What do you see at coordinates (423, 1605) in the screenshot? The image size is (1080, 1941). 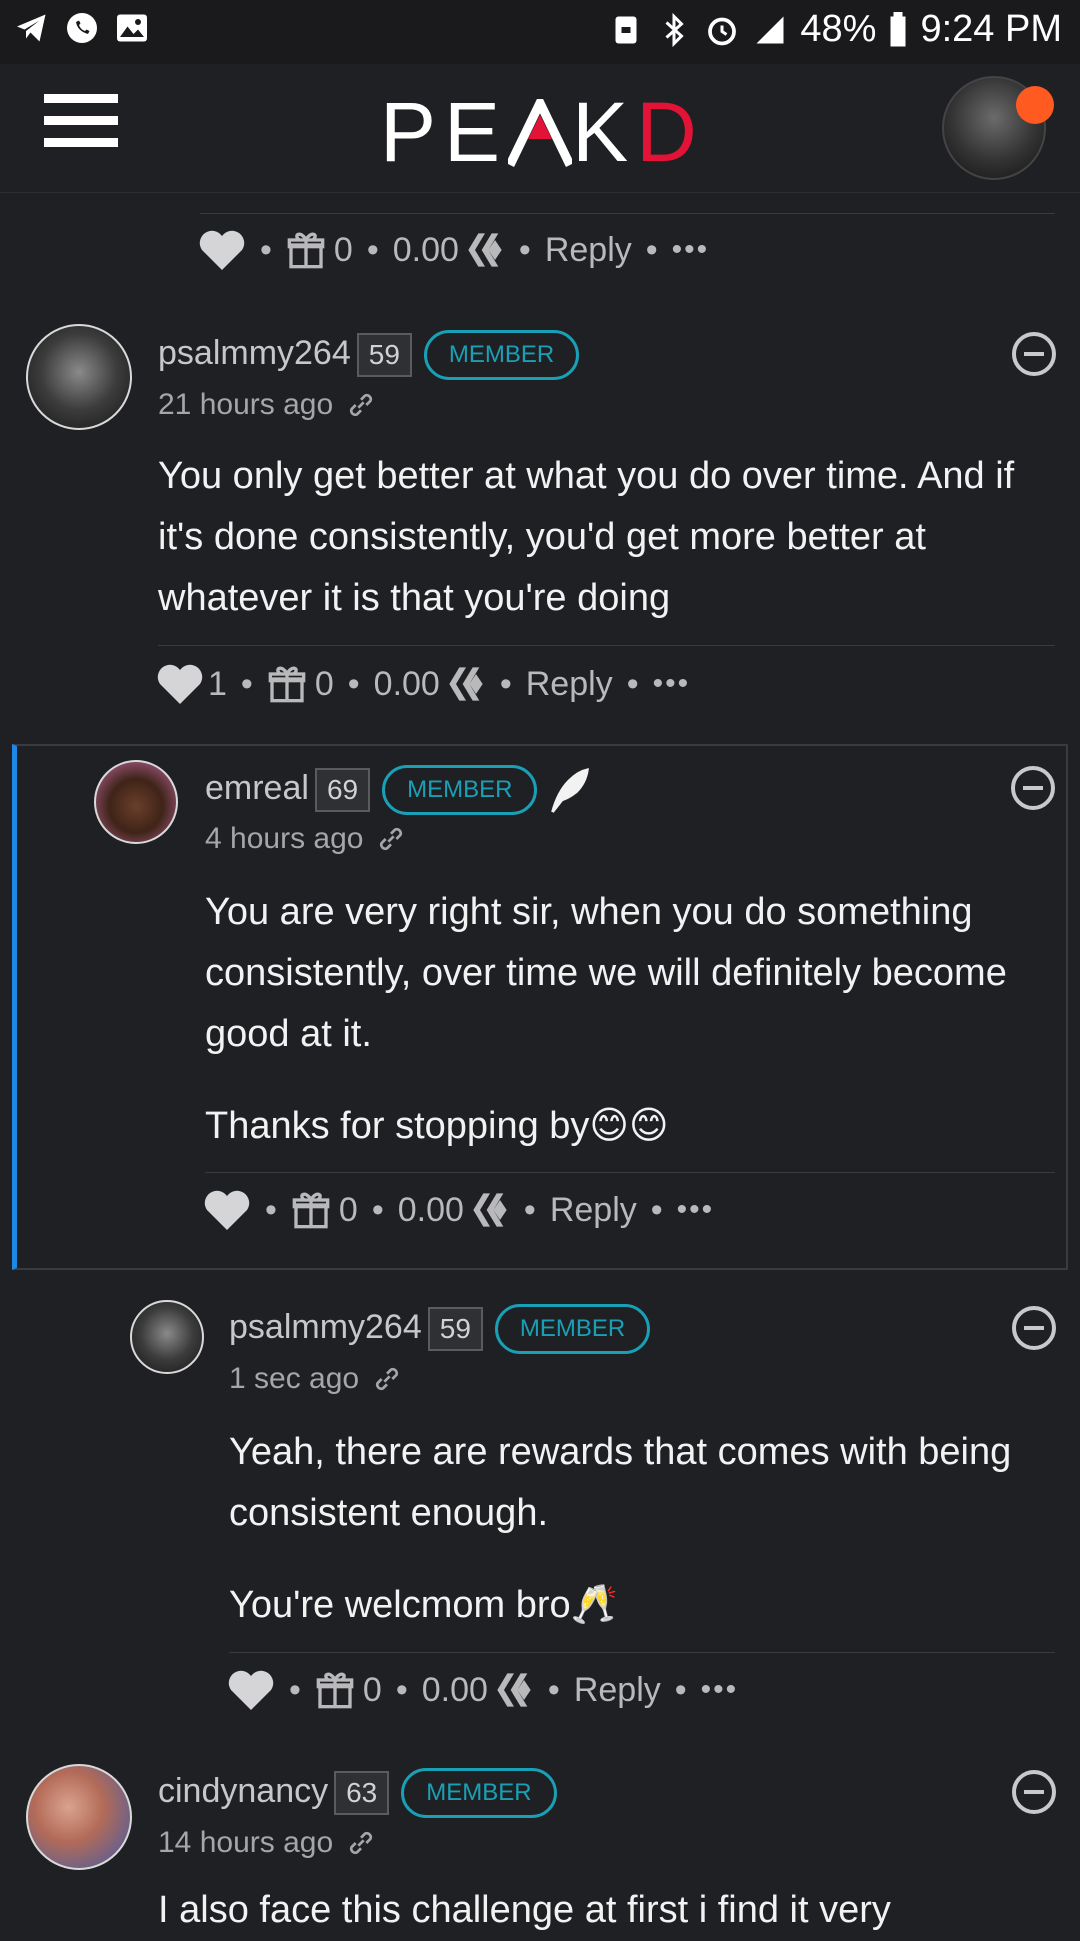 I see `comment-paragraph: You're welcmom bro🥂` at bounding box center [423, 1605].